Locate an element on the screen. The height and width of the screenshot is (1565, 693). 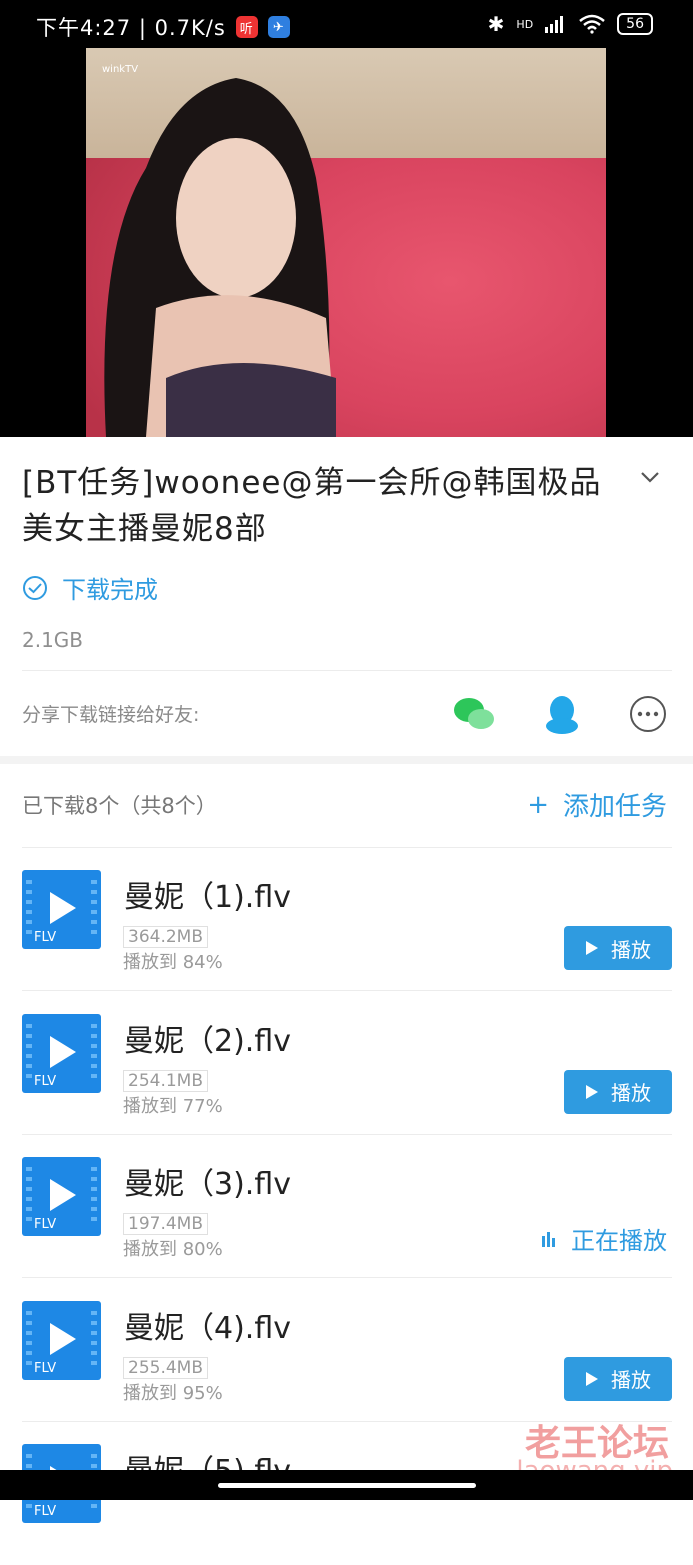
navigation-bar is located at coordinates (346, 1485).